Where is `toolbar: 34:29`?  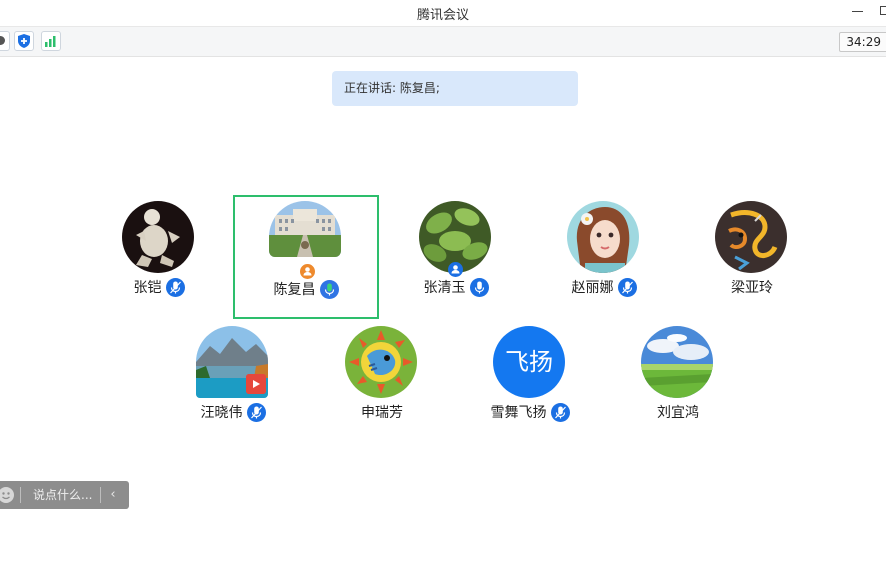 toolbar: 34:29 is located at coordinates (443, 42).